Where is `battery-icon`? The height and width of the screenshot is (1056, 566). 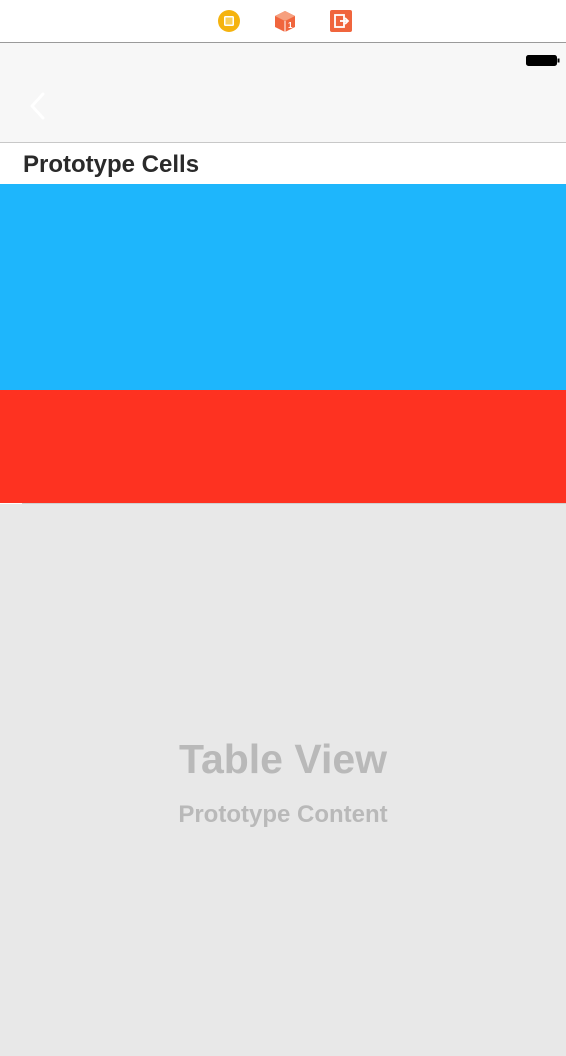
battery-icon is located at coordinates (543, 60).